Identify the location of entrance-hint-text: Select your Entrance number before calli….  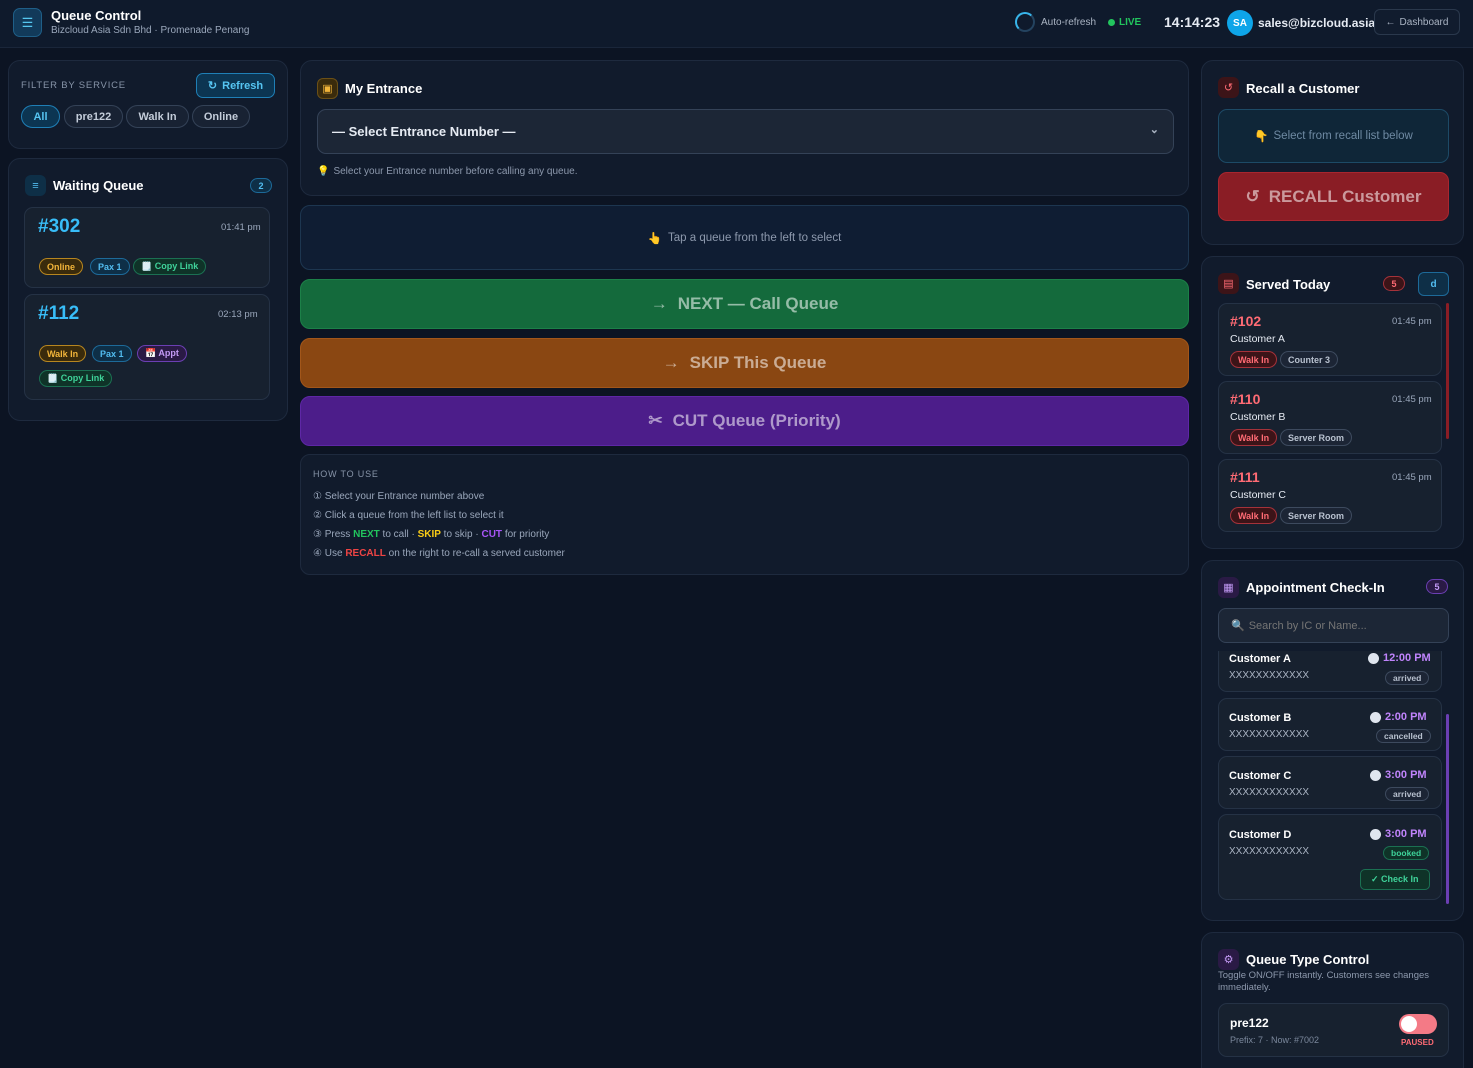
(455, 171).